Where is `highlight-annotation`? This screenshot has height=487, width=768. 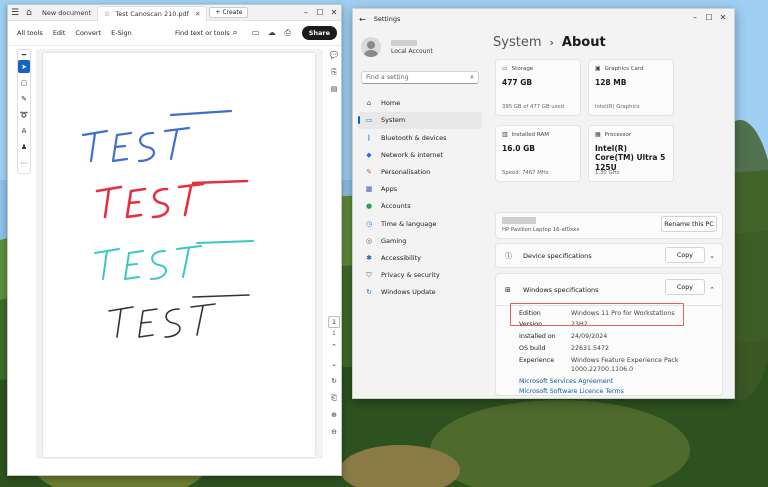
highlight-annotation is located at coordinates (597, 314).